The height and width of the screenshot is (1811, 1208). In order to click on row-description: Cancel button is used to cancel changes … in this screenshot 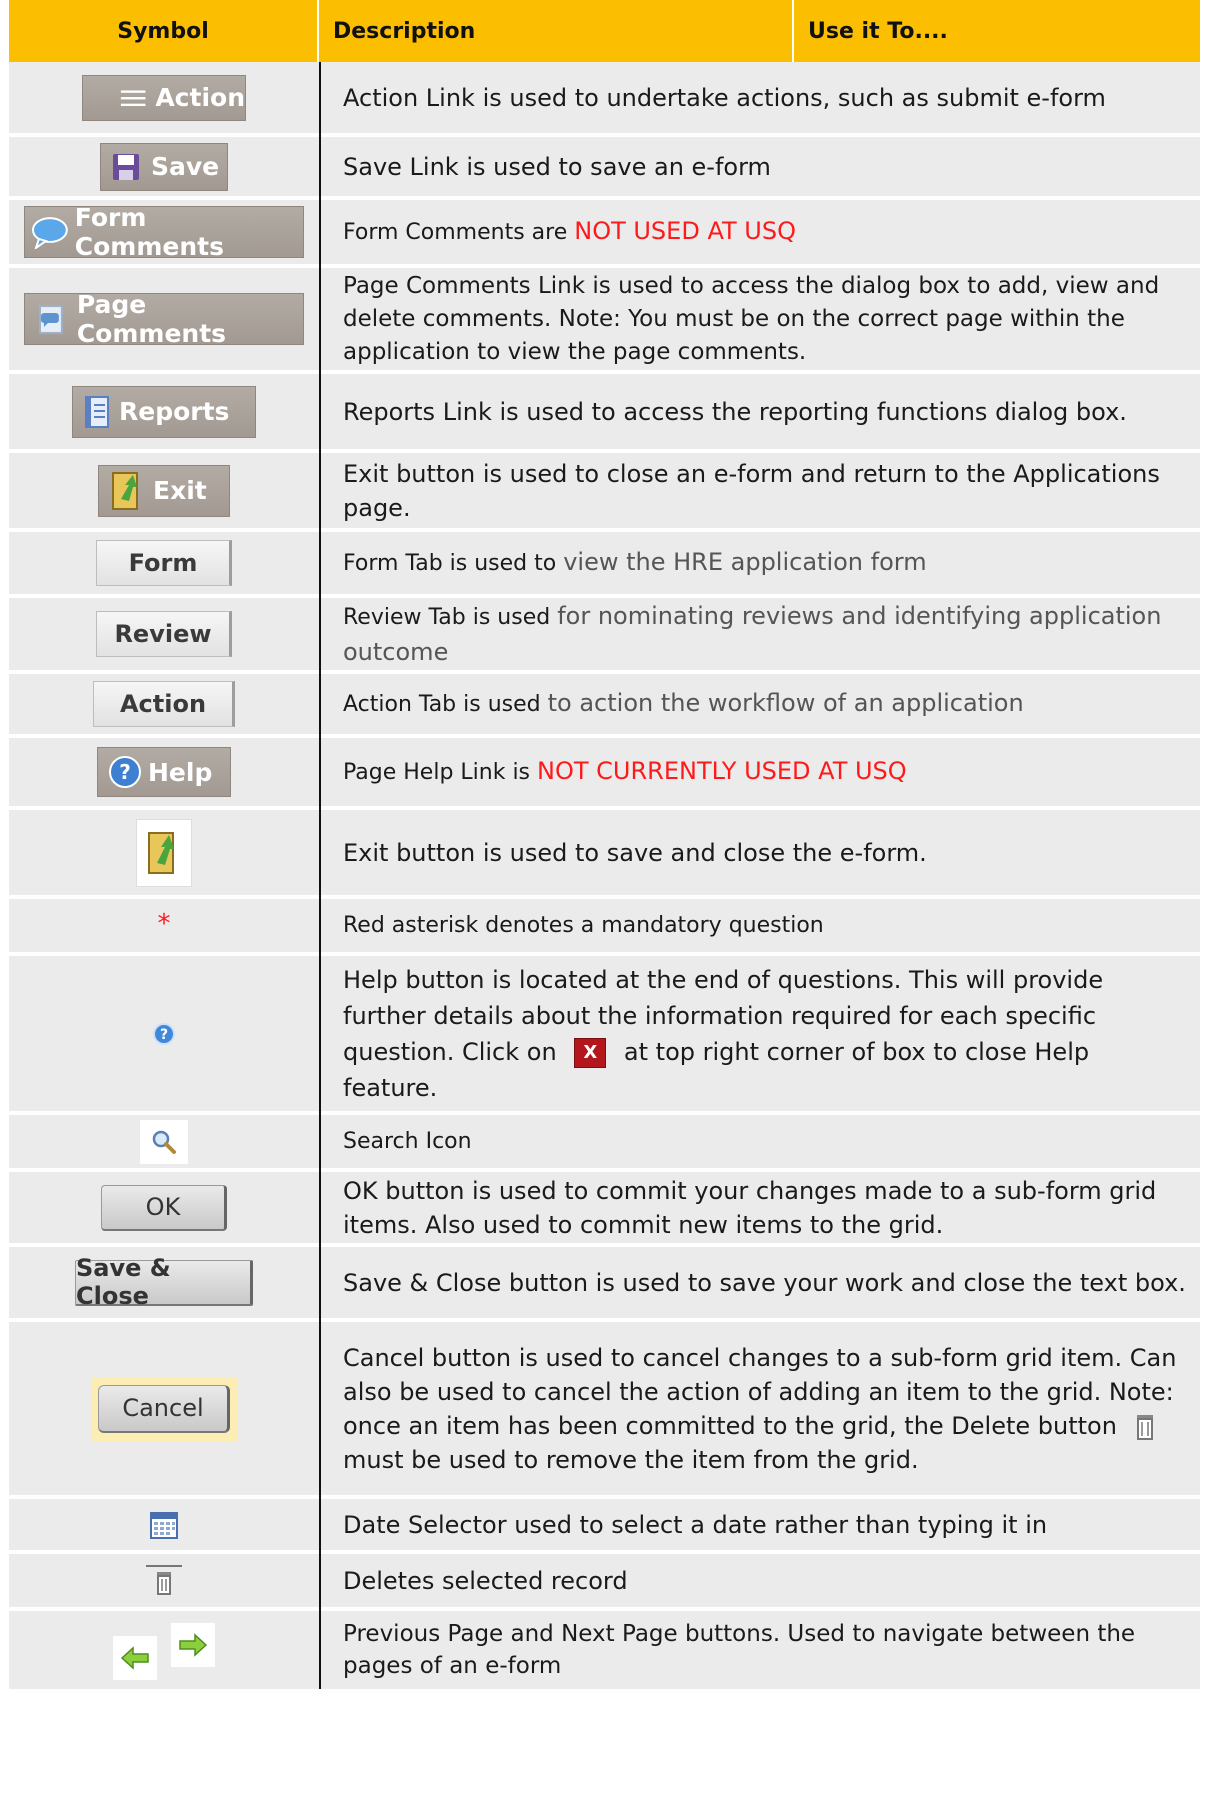, I will do `click(766, 1409)`.